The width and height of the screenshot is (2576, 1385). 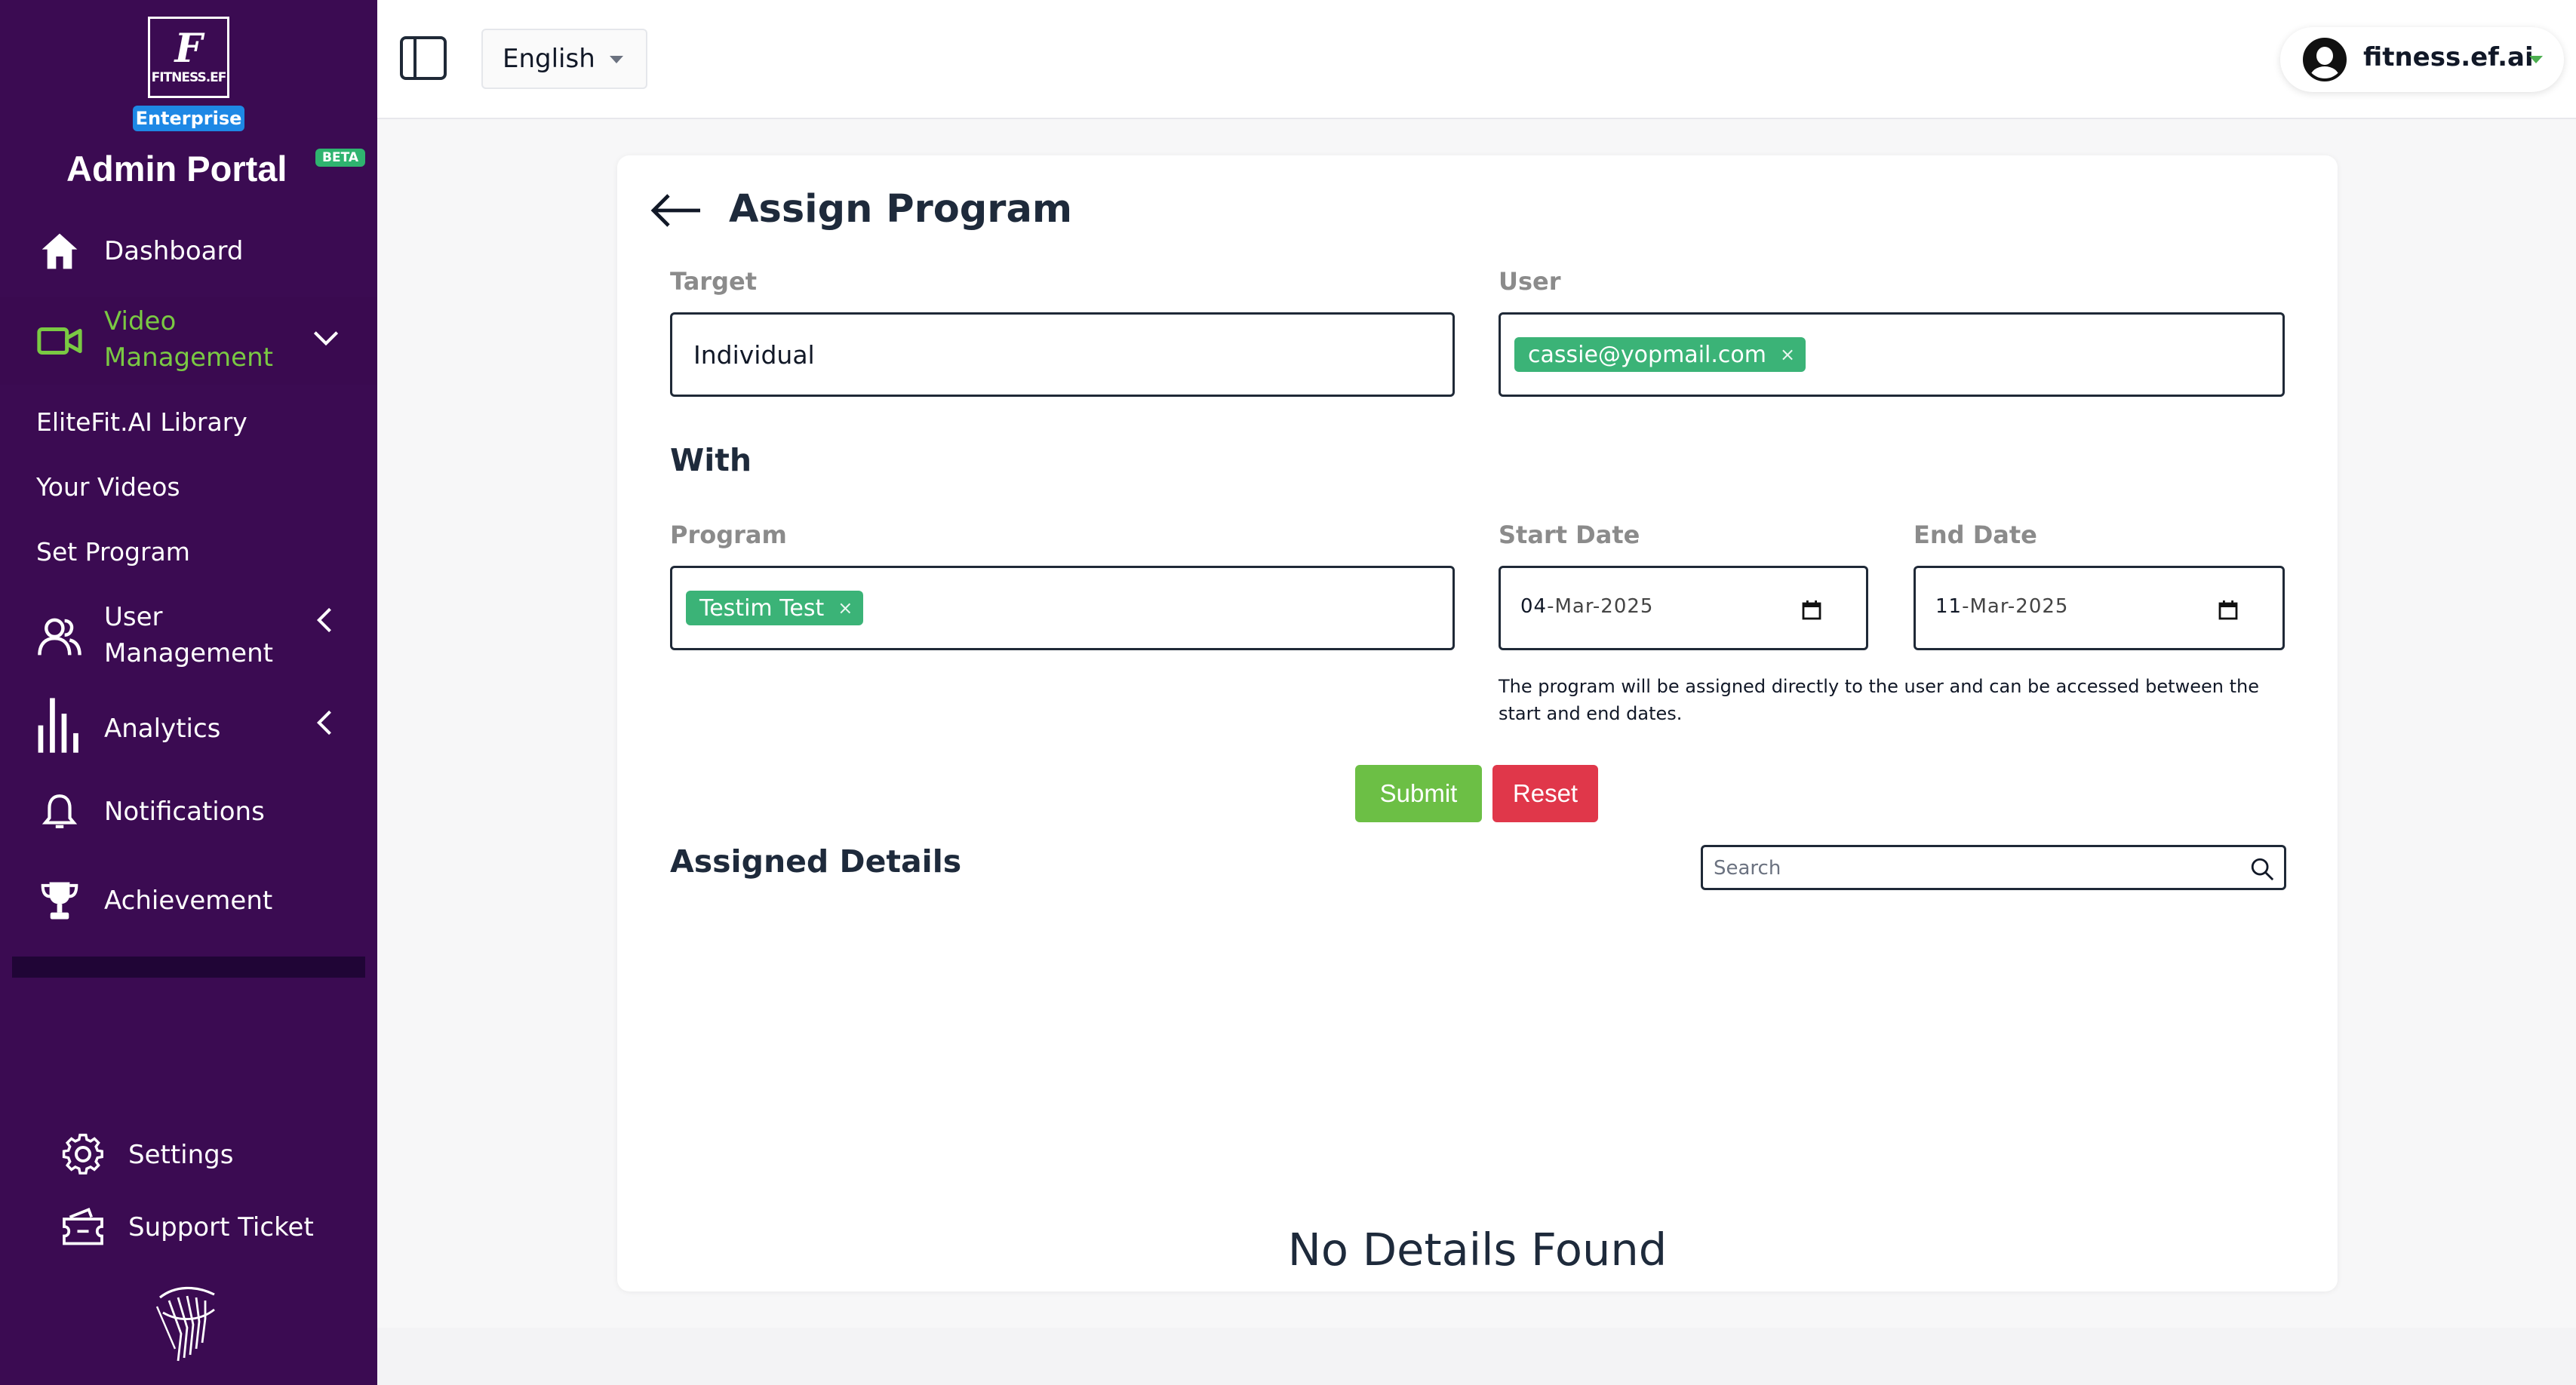 What do you see at coordinates (59, 725) in the screenshot?
I see `bar-chart-icon` at bounding box center [59, 725].